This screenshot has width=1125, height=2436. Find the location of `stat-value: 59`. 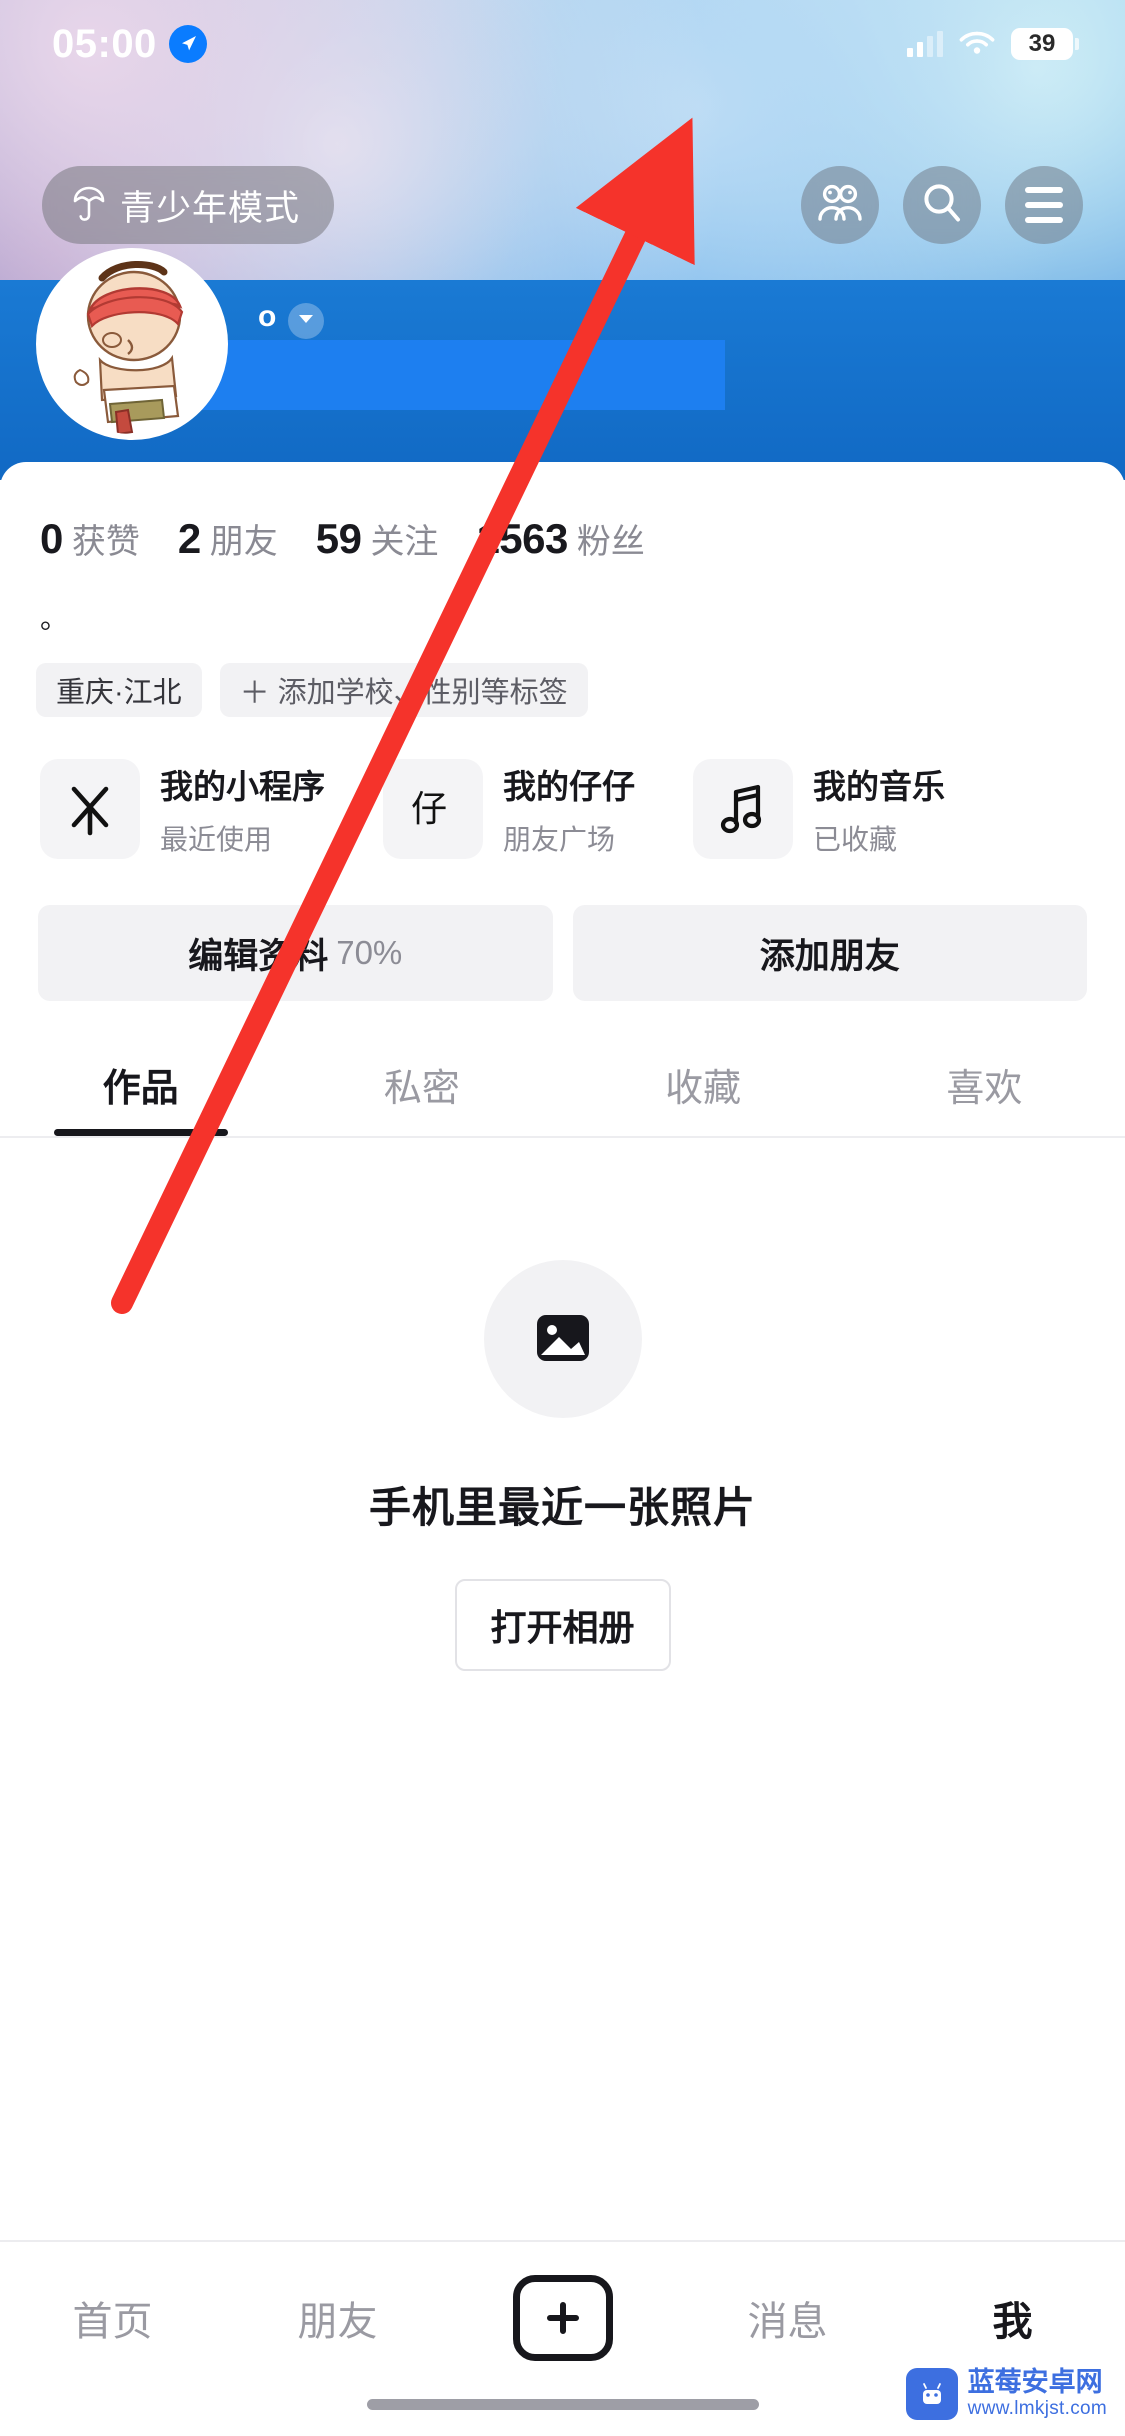

stat-value: 59 is located at coordinates (338, 538).